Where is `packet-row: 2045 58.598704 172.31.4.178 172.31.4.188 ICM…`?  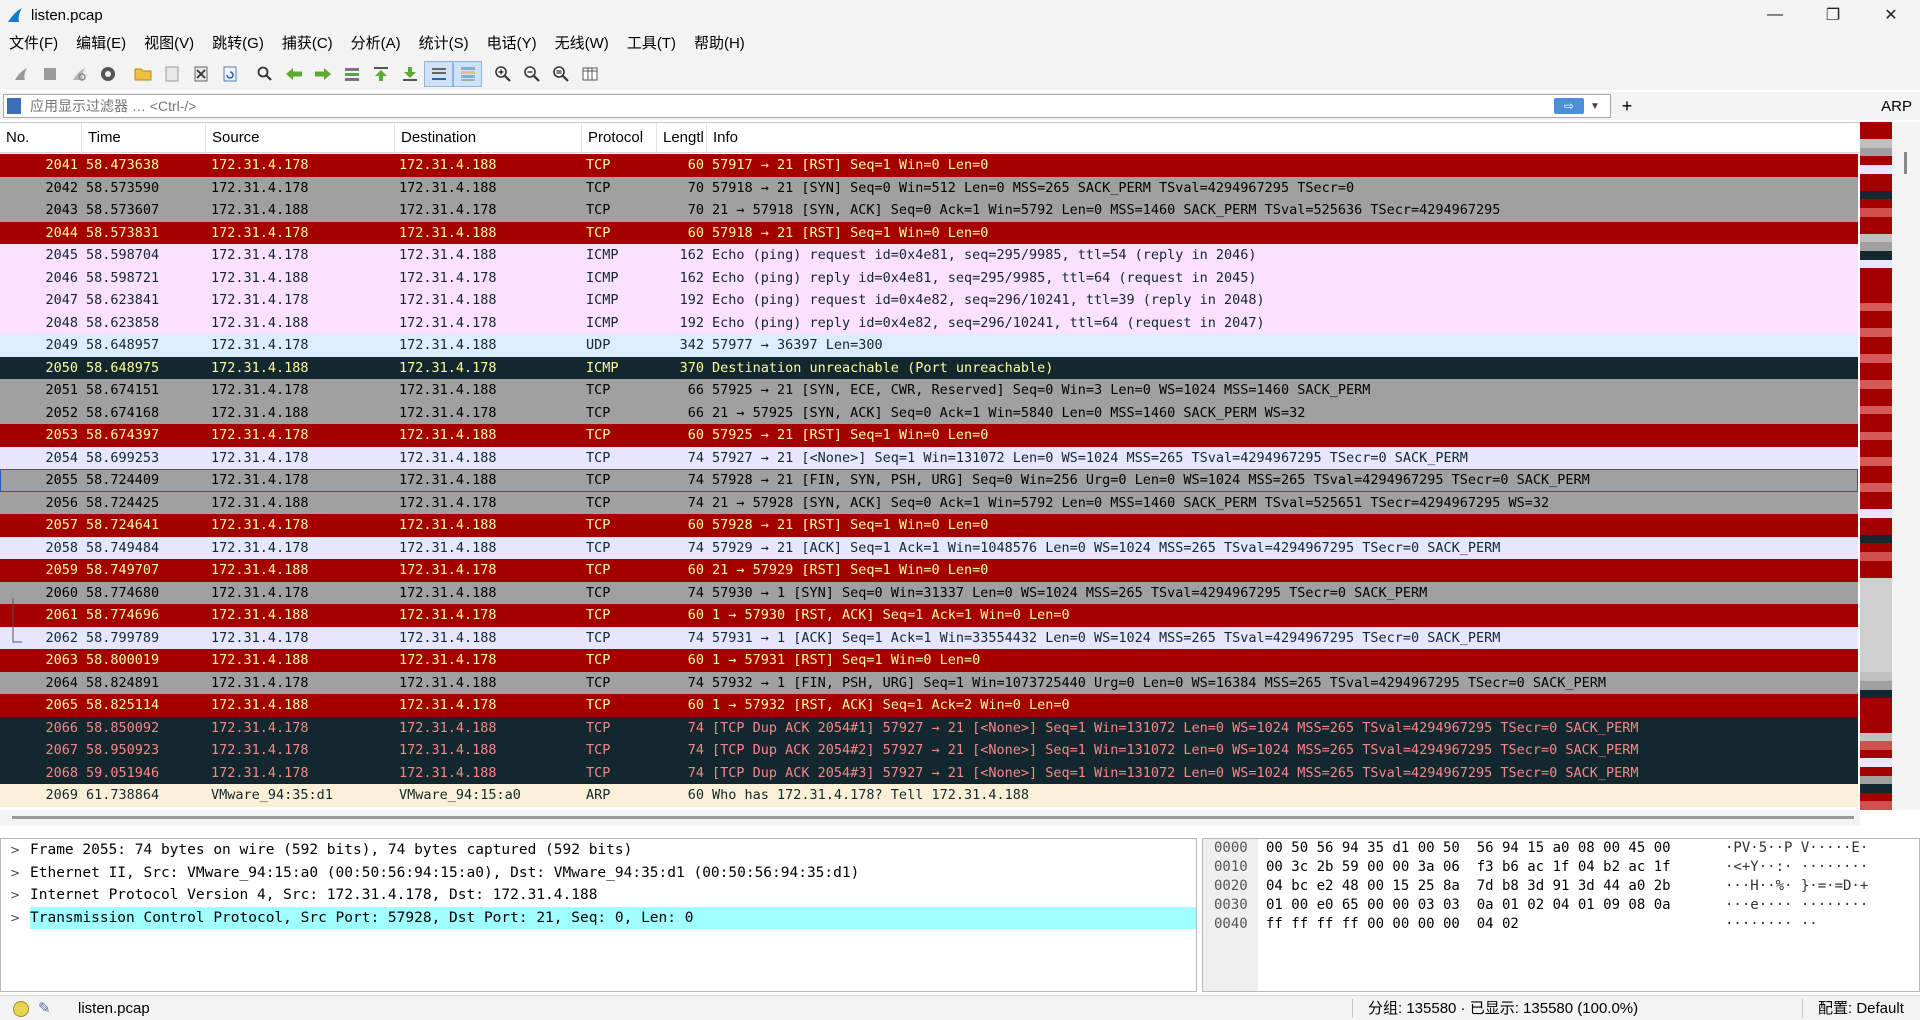
packet-row: 2045 58.598704 172.31.4.178 172.31.4.188 ICM… is located at coordinates (929, 255).